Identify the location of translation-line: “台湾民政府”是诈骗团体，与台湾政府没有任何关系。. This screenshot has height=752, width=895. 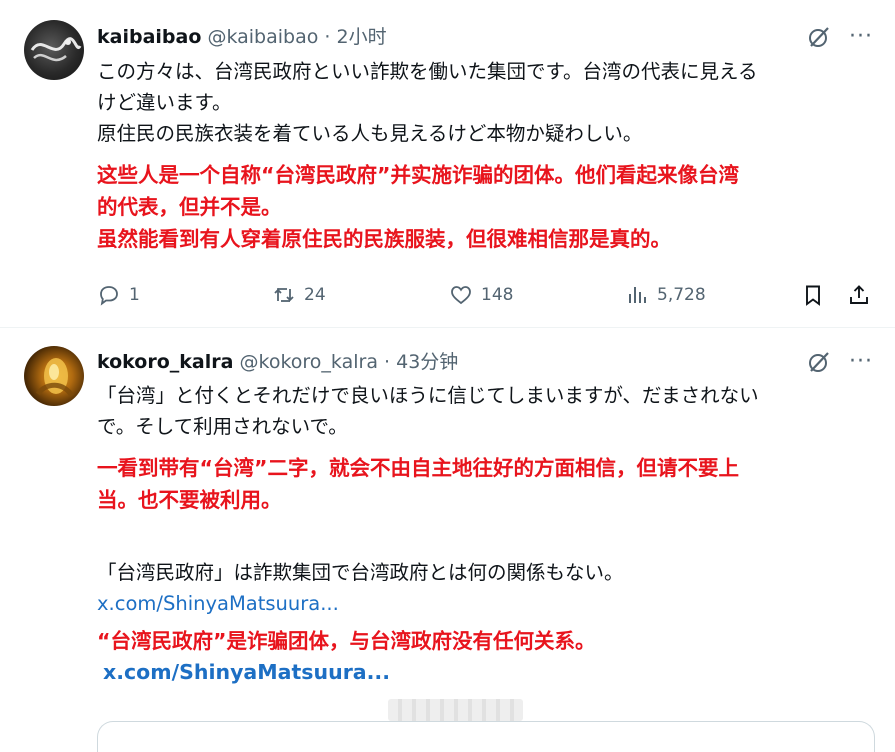
(346, 641).